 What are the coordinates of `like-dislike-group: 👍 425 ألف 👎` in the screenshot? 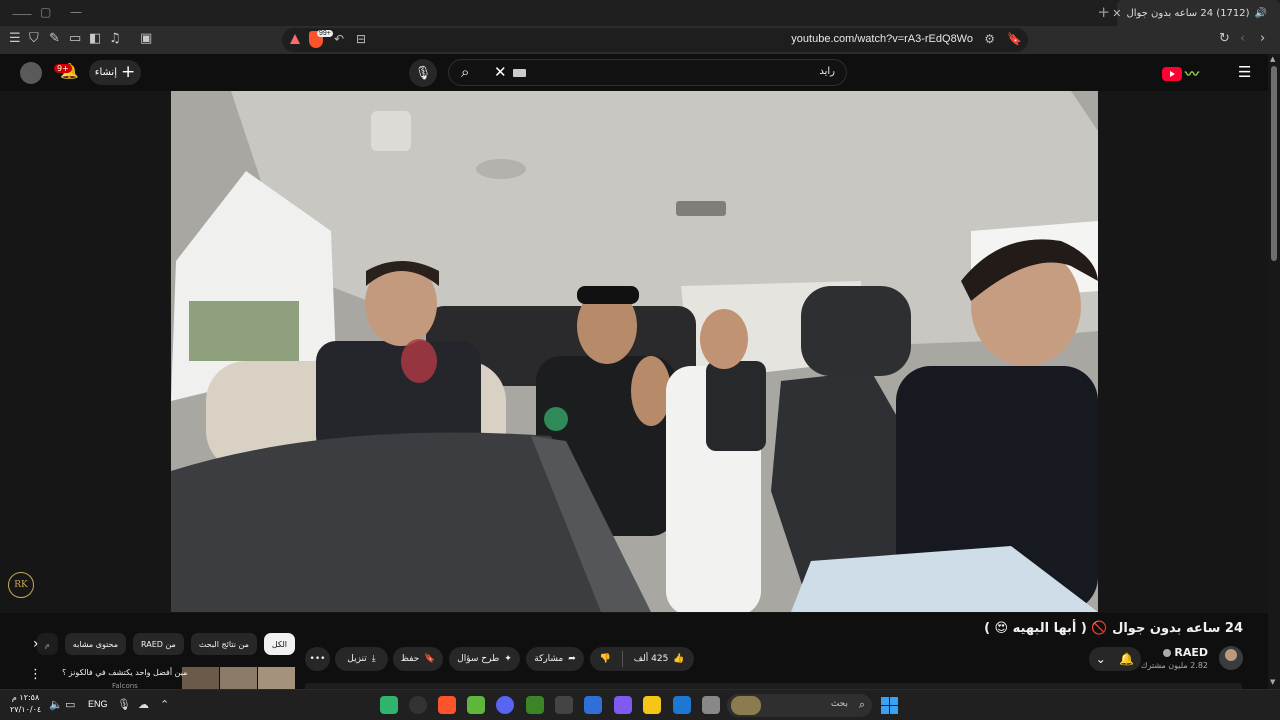 It's located at (642, 659).